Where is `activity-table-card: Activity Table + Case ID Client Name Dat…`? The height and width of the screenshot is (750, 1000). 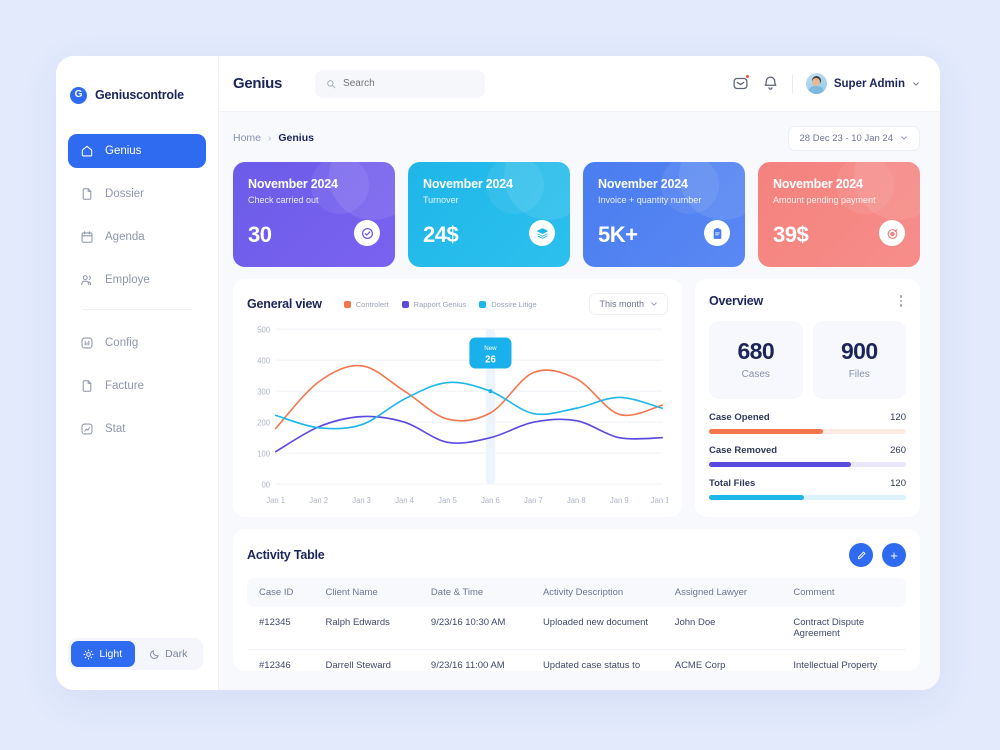
activity-table-card: Activity Table + Case ID Client Name Dat… is located at coordinates (576, 600).